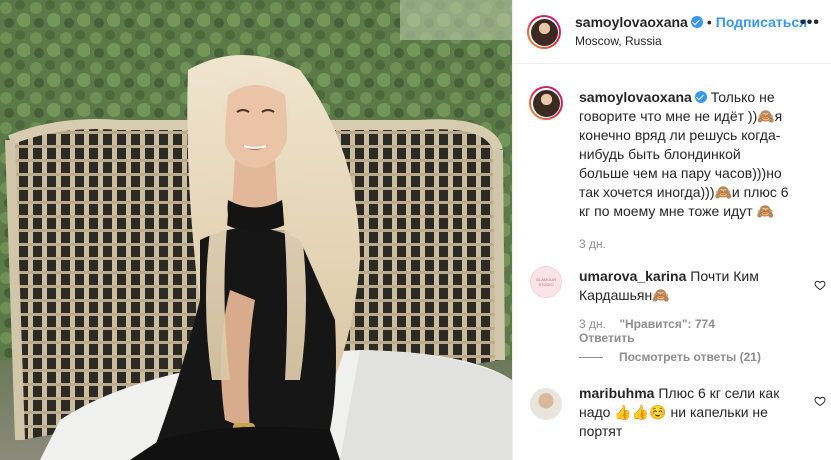 This screenshot has width=831, height=460. What do you see at coordinates (592, 324) in the screenshot?
I see `comment-time: 3 дн.` at bounding box center [592, 324].